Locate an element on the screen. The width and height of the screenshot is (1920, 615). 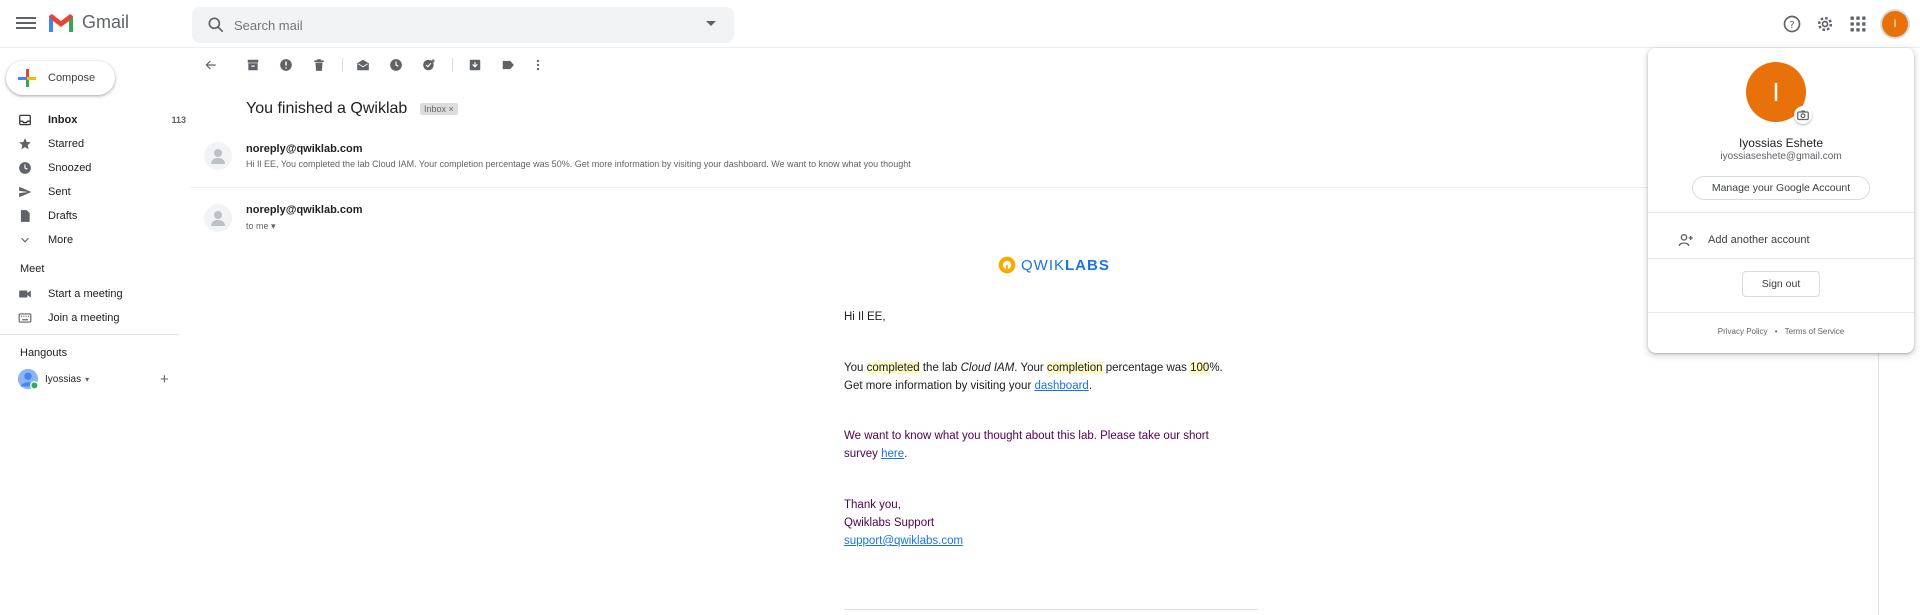
report-spam-icon is located at coordinates (286, 65).